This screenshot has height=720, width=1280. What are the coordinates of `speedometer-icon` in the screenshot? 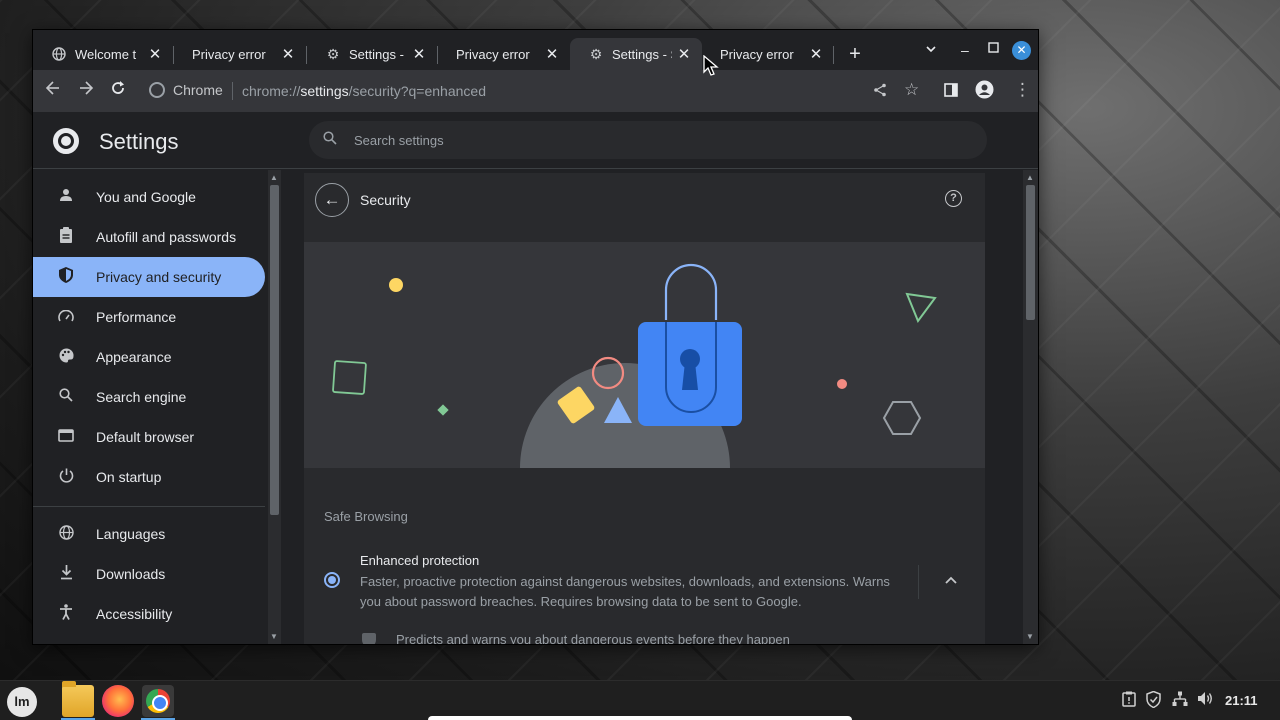 It's located at (66, 317).